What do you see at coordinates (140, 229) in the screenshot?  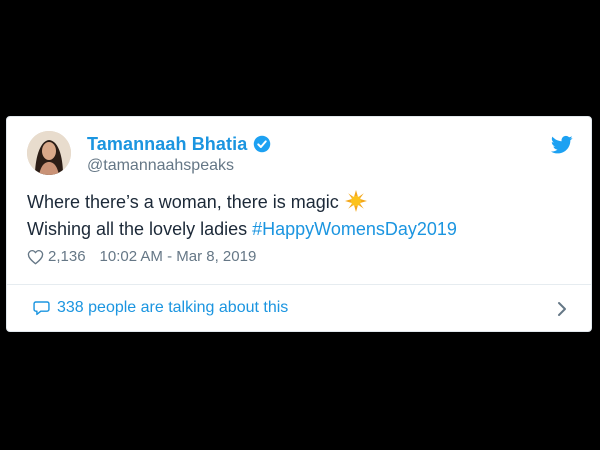 I see `tweet-line-2-text: Wishing all the lovely ladies` at bounding box center [140, 229].